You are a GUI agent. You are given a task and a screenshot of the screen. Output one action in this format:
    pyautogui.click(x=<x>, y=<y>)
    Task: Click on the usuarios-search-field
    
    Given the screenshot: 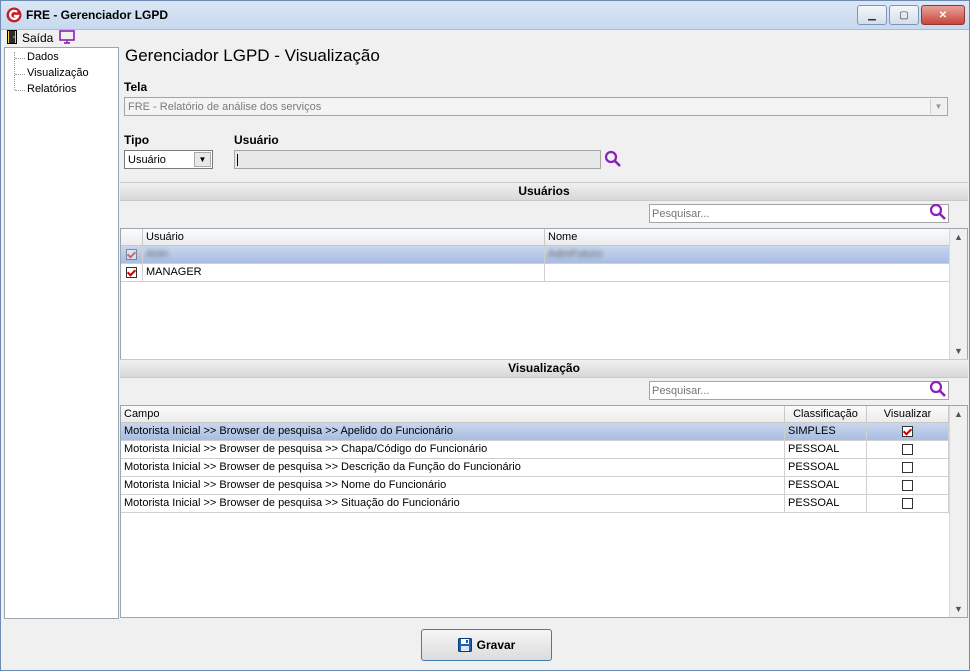 What is the action you would take?
    pyautogui.click(x=799, y=213)
    